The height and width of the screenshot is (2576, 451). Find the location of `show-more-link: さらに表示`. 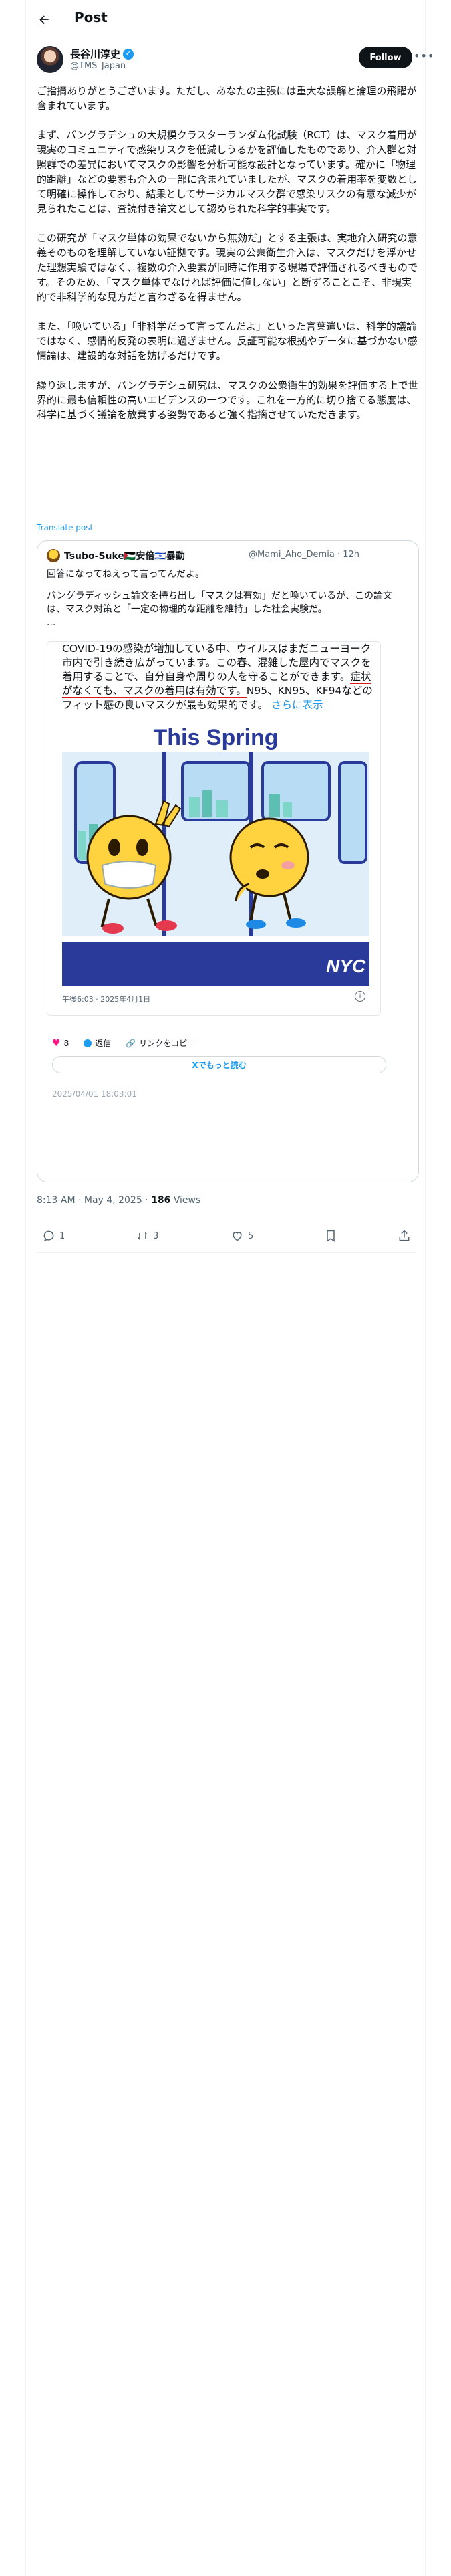

show-more-link: さらに表示 is located at coordinates (297, 705).